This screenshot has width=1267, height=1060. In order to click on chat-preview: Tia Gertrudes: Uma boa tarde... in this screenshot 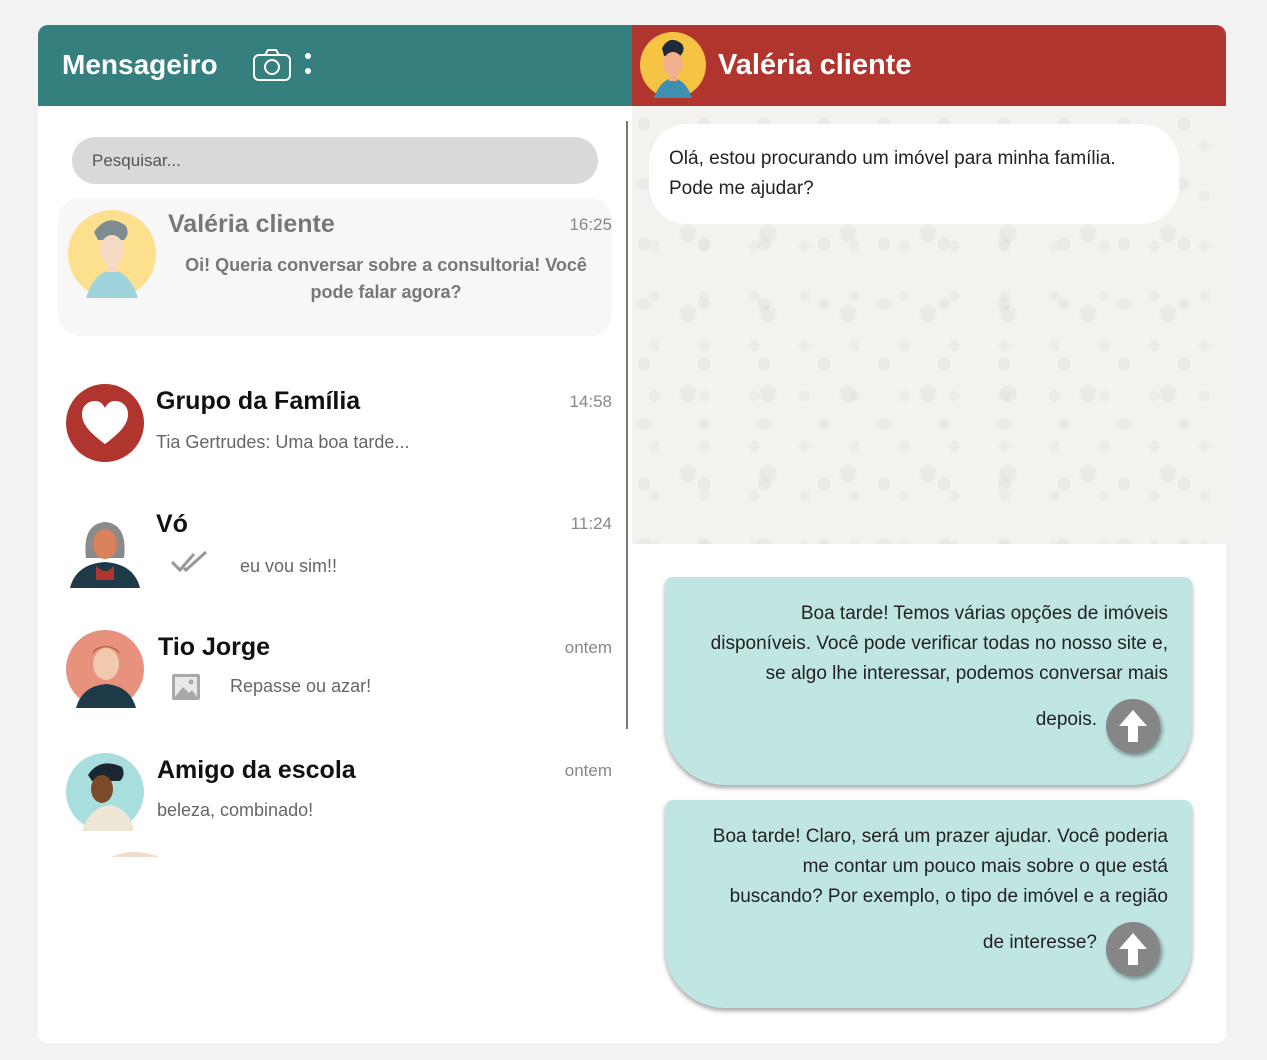, I will do `click(283, 442)`.